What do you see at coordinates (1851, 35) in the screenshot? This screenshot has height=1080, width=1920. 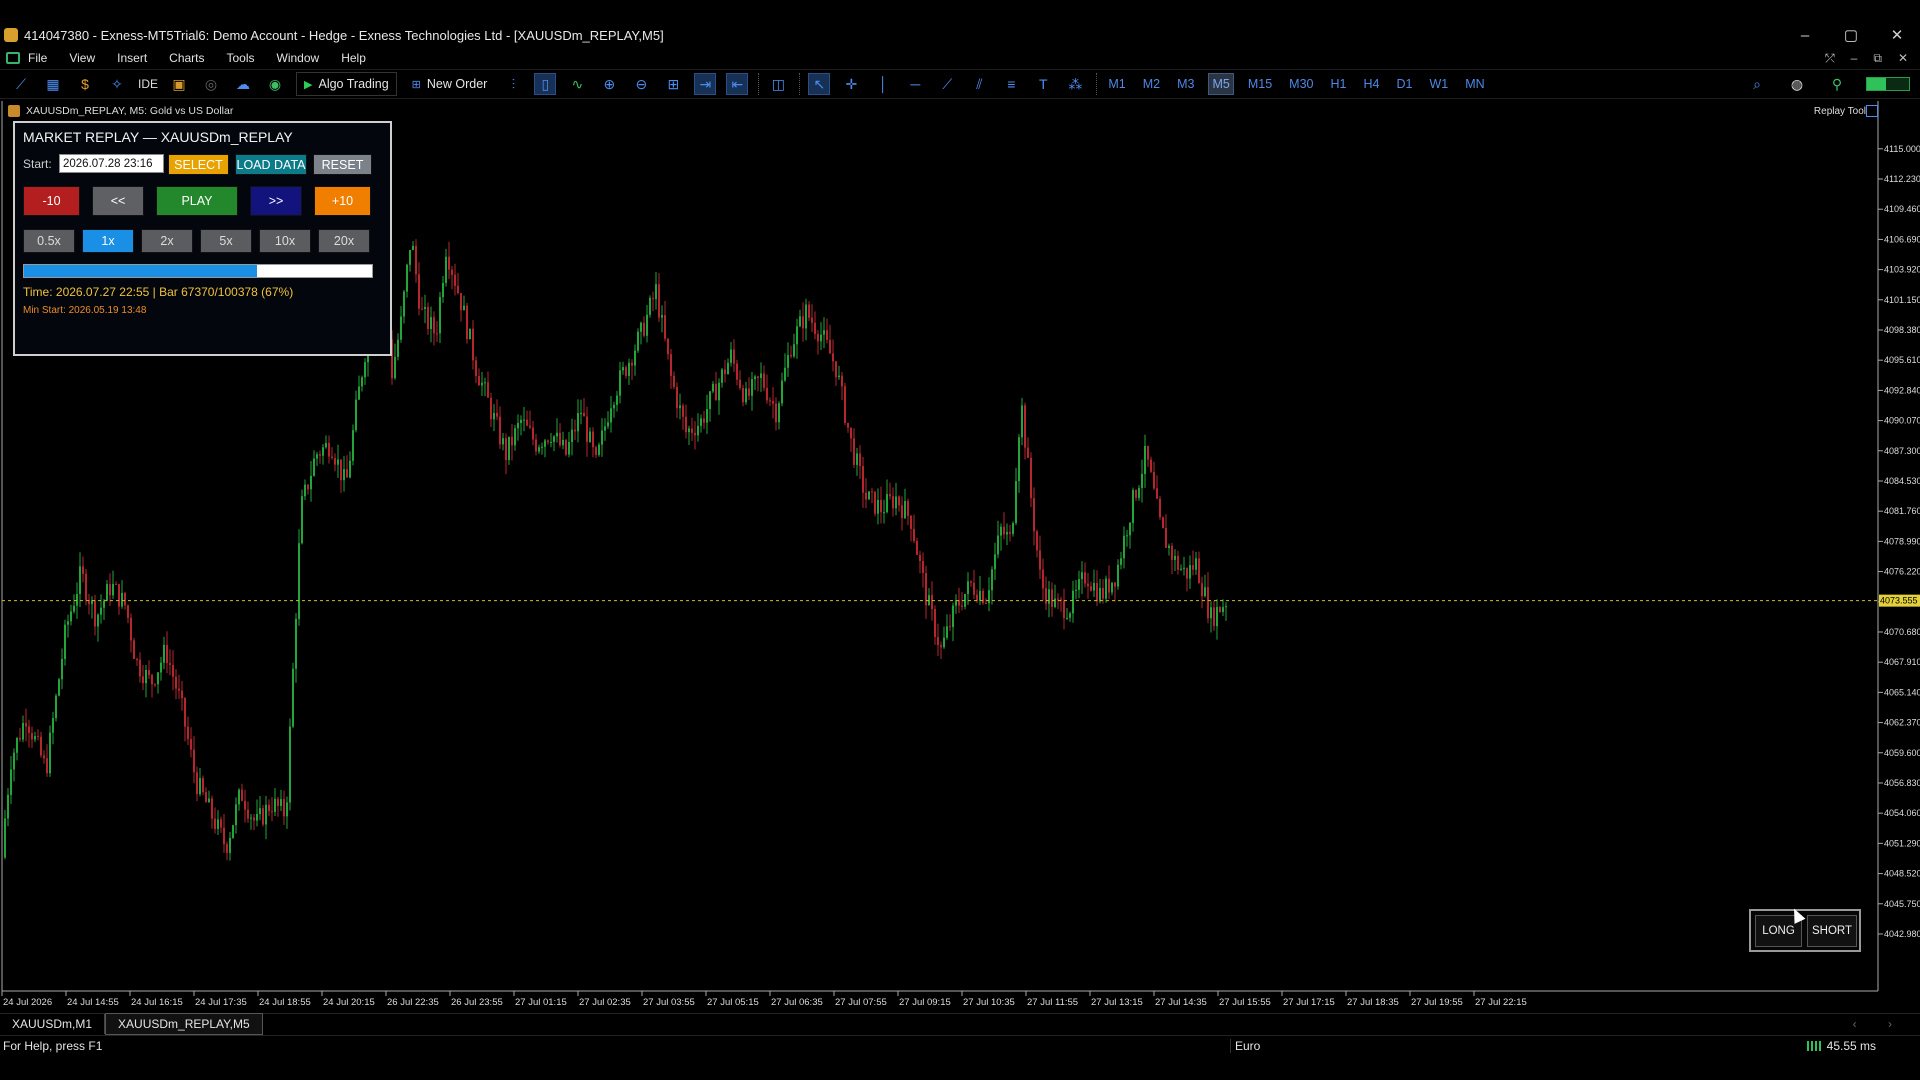 I see `maximize-button: ▢` at bounding box center [1851, 35].